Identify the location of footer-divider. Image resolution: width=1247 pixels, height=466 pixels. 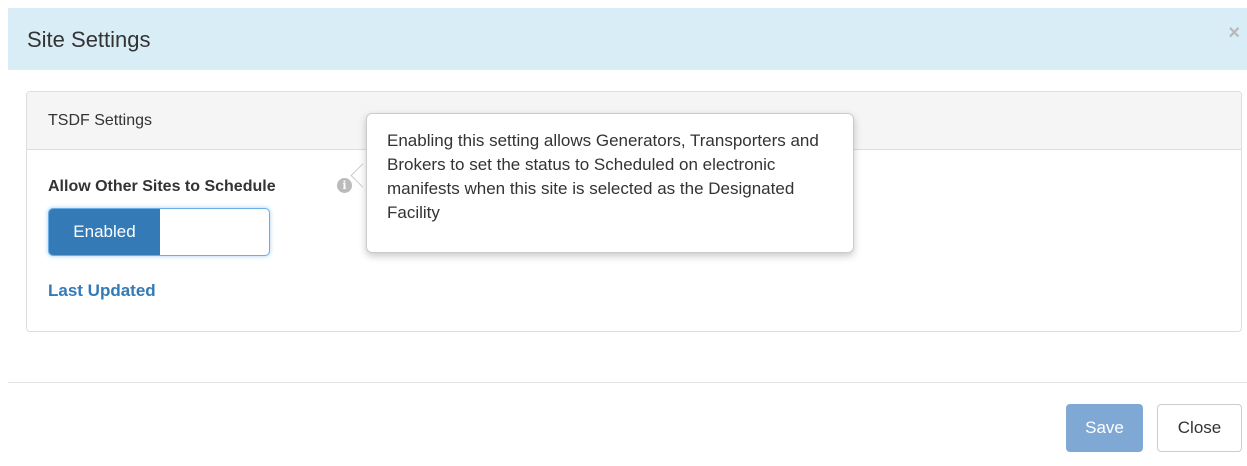
(627, 382).